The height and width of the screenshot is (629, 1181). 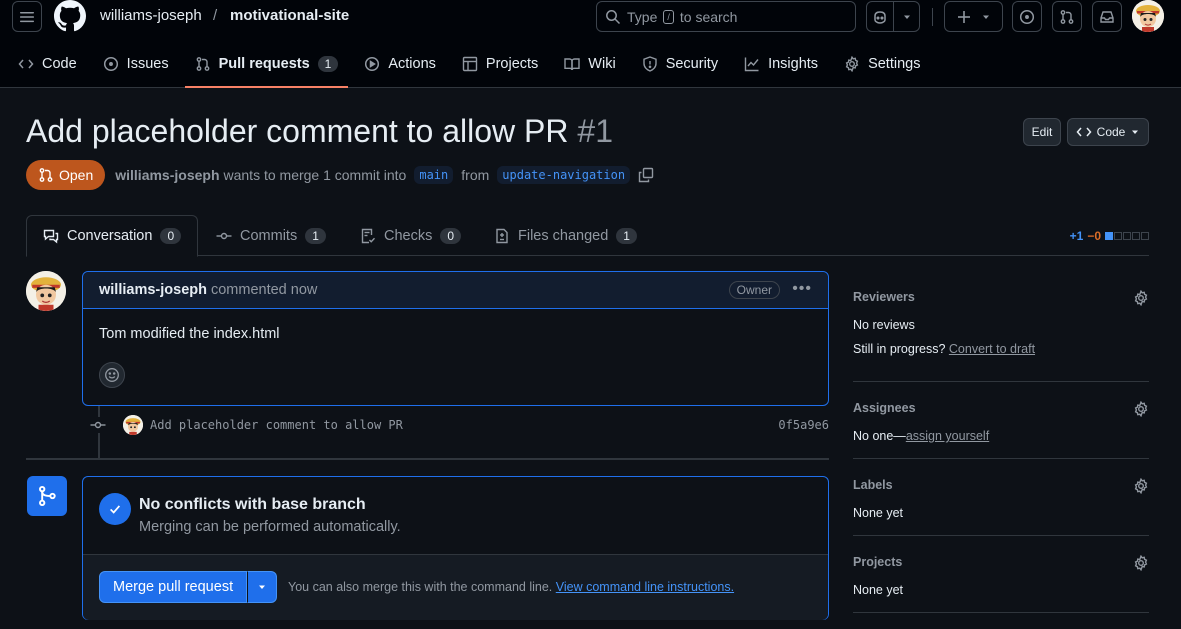 What do you see at coordinates (803, 425) in the screenshot?
I see `commit-sha: 0f5a9e6` at bounding box center [803, 425].